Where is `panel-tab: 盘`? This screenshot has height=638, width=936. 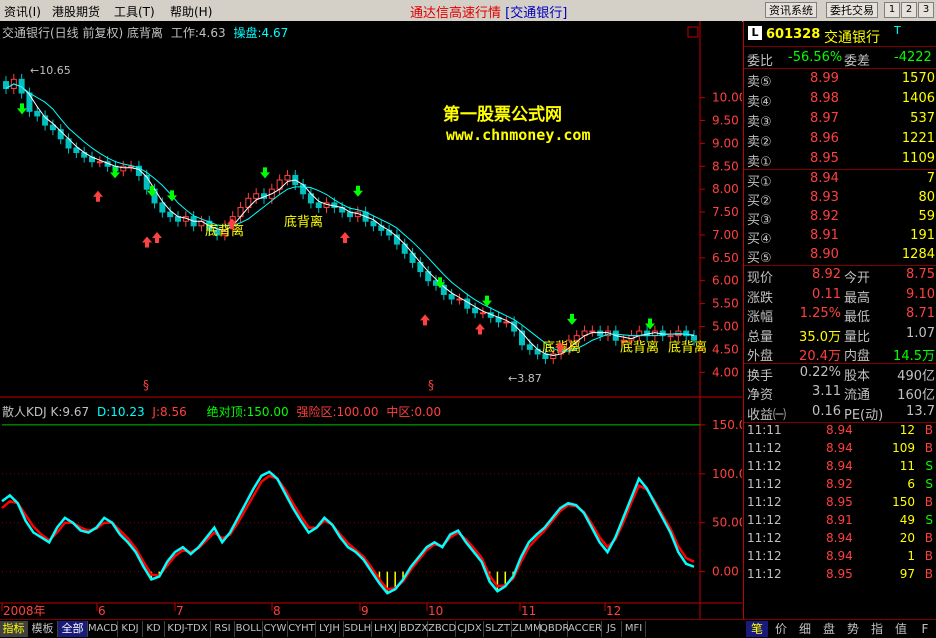 panel-tab: 盘 is located at coordinates (829, 629).